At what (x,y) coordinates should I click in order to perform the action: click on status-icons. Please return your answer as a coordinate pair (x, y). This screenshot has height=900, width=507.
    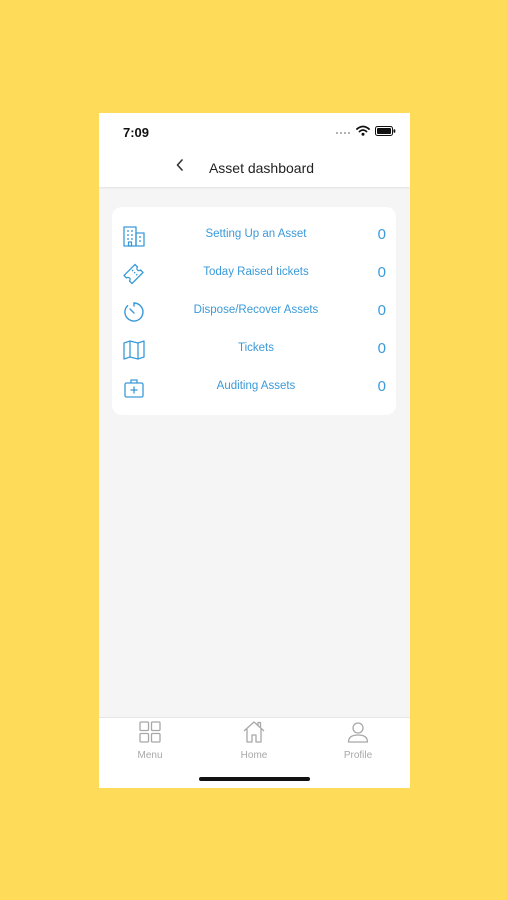
    Looking at the image, I should click on (365, 132).